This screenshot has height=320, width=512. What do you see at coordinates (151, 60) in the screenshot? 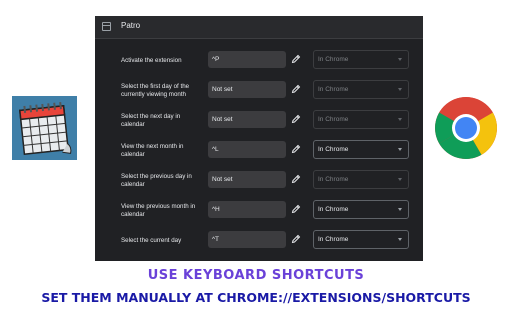
I see `shortcut-label: Activate the extension` at bounding box center [151, 60].